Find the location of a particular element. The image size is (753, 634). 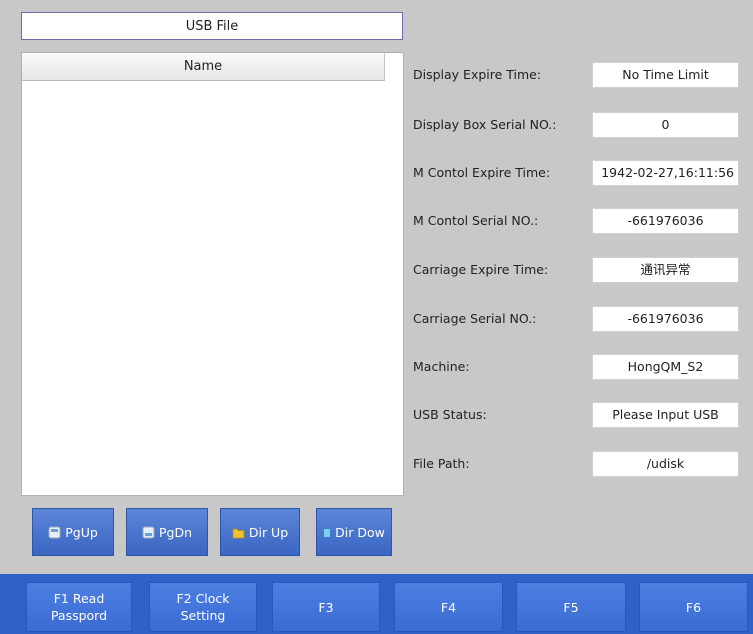

carriage-serial-value: -661976036 is located at coordinates (665, 319).